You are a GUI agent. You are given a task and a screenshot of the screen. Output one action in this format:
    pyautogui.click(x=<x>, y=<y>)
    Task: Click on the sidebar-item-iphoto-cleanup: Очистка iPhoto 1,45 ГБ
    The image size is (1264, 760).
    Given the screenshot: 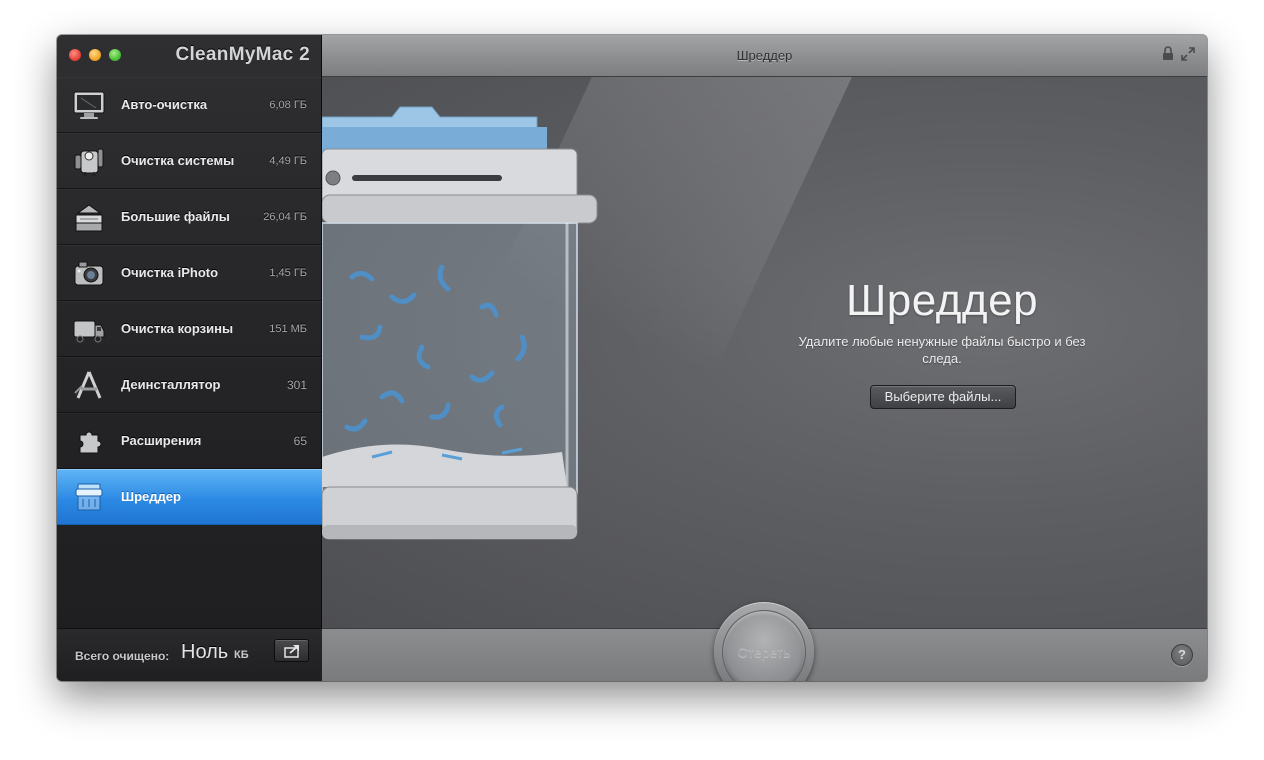 What is the action you would take?
    pyautogui.click(x=189, y=273)
    